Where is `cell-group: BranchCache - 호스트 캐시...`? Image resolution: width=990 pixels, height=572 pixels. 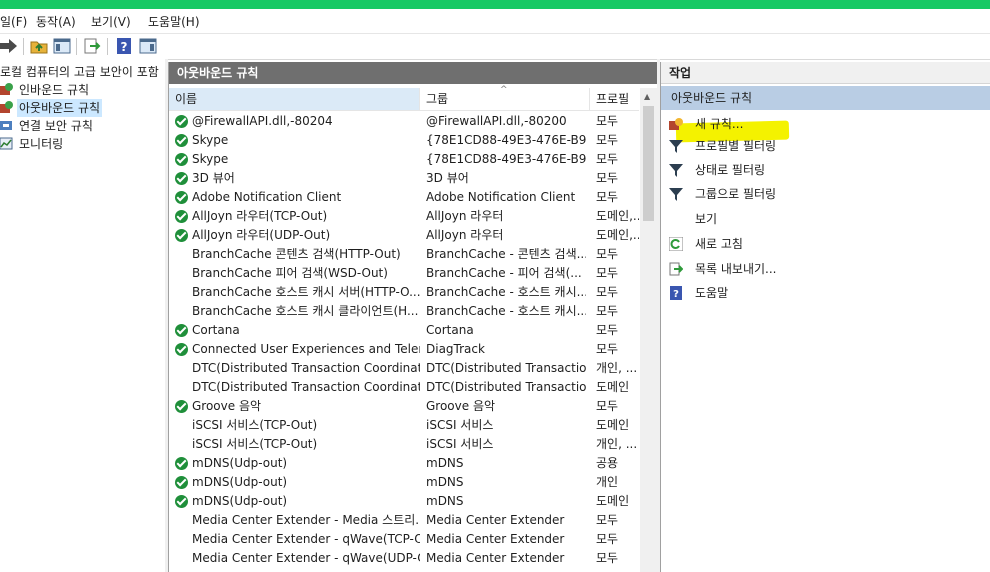
cell-group: BranchCache - 호스트 캐시... is located at coordinates (506, 311).